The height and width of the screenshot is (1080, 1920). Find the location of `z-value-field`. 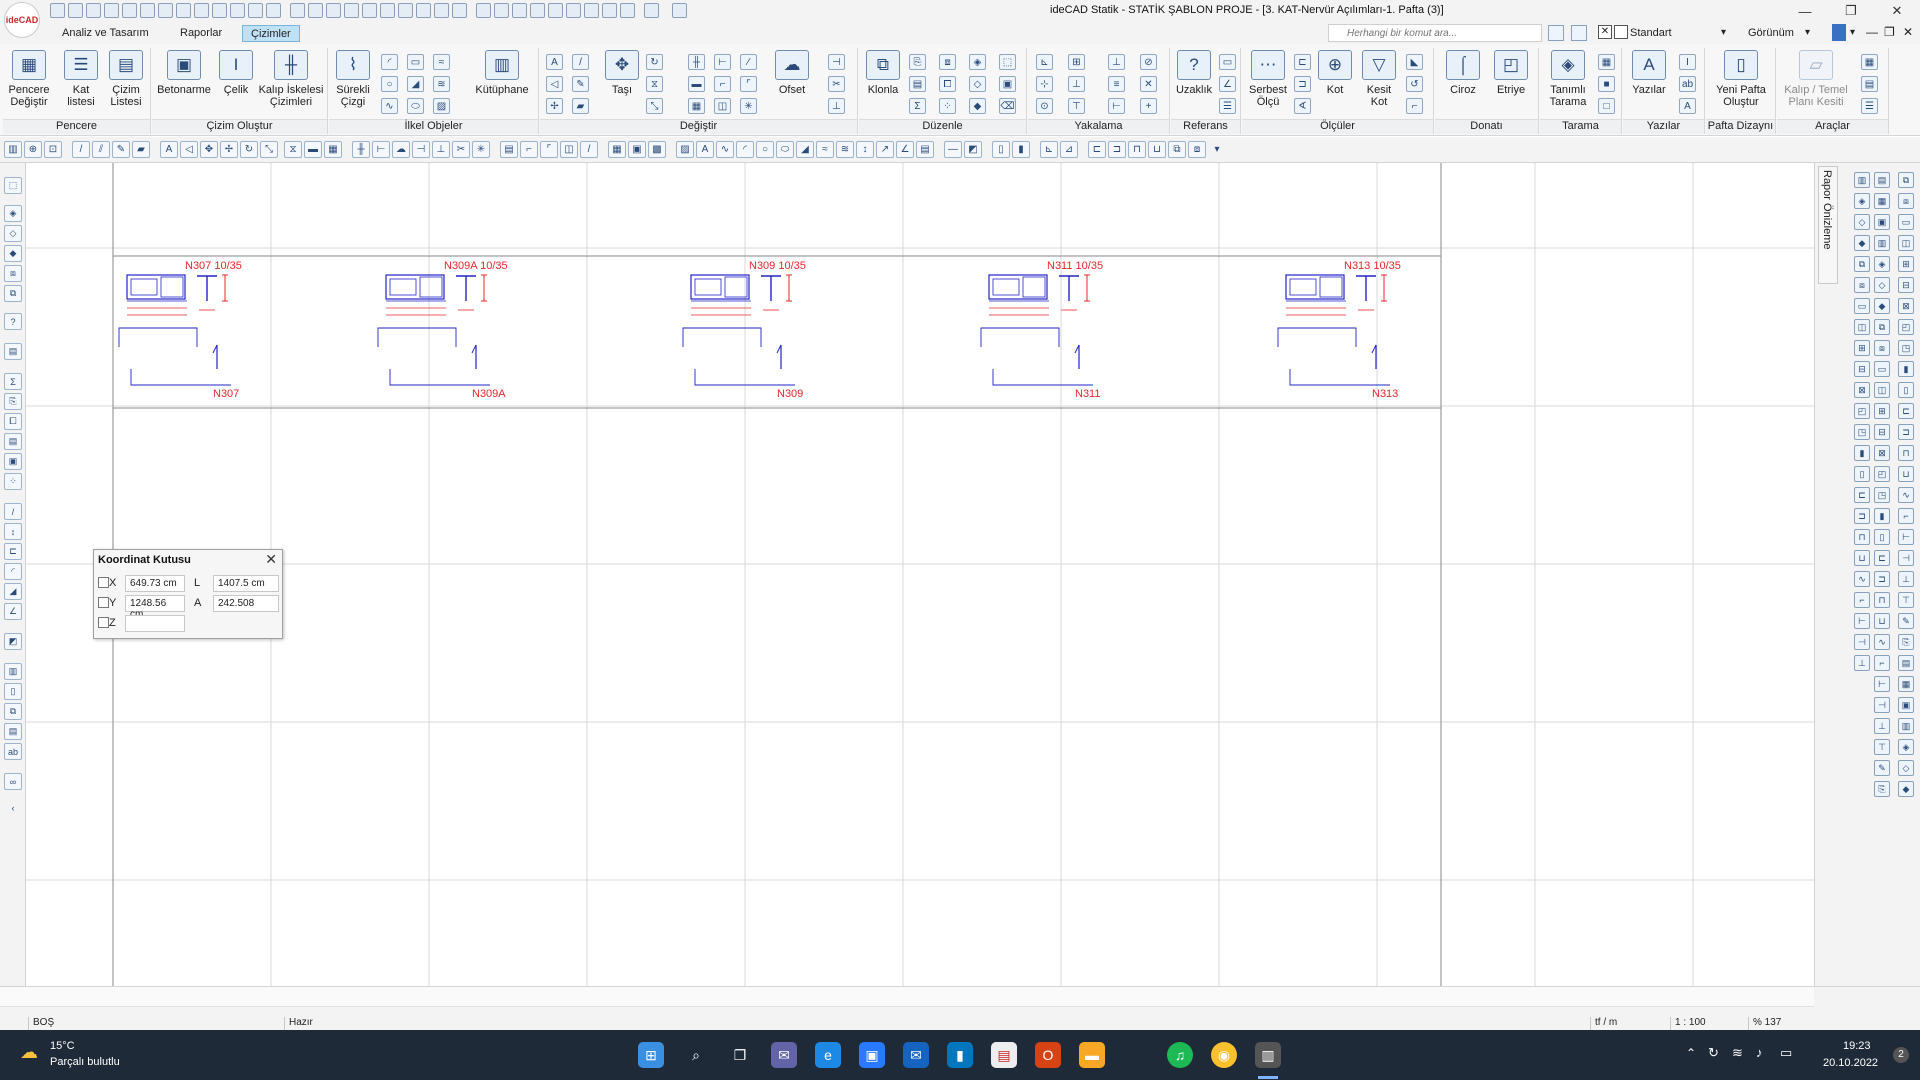

z-value-field is located at coordinates (155, 623).